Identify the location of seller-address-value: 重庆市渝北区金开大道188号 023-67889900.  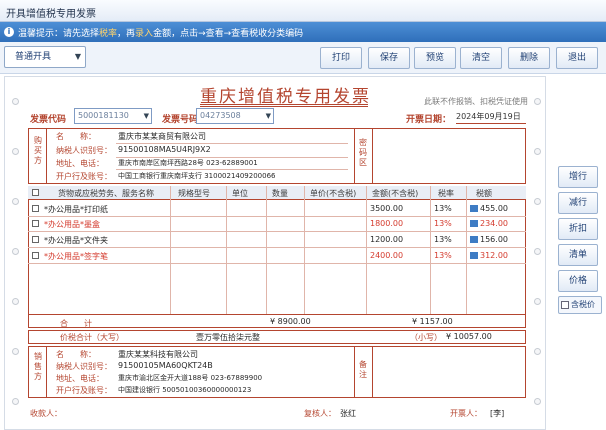
(190, 378).